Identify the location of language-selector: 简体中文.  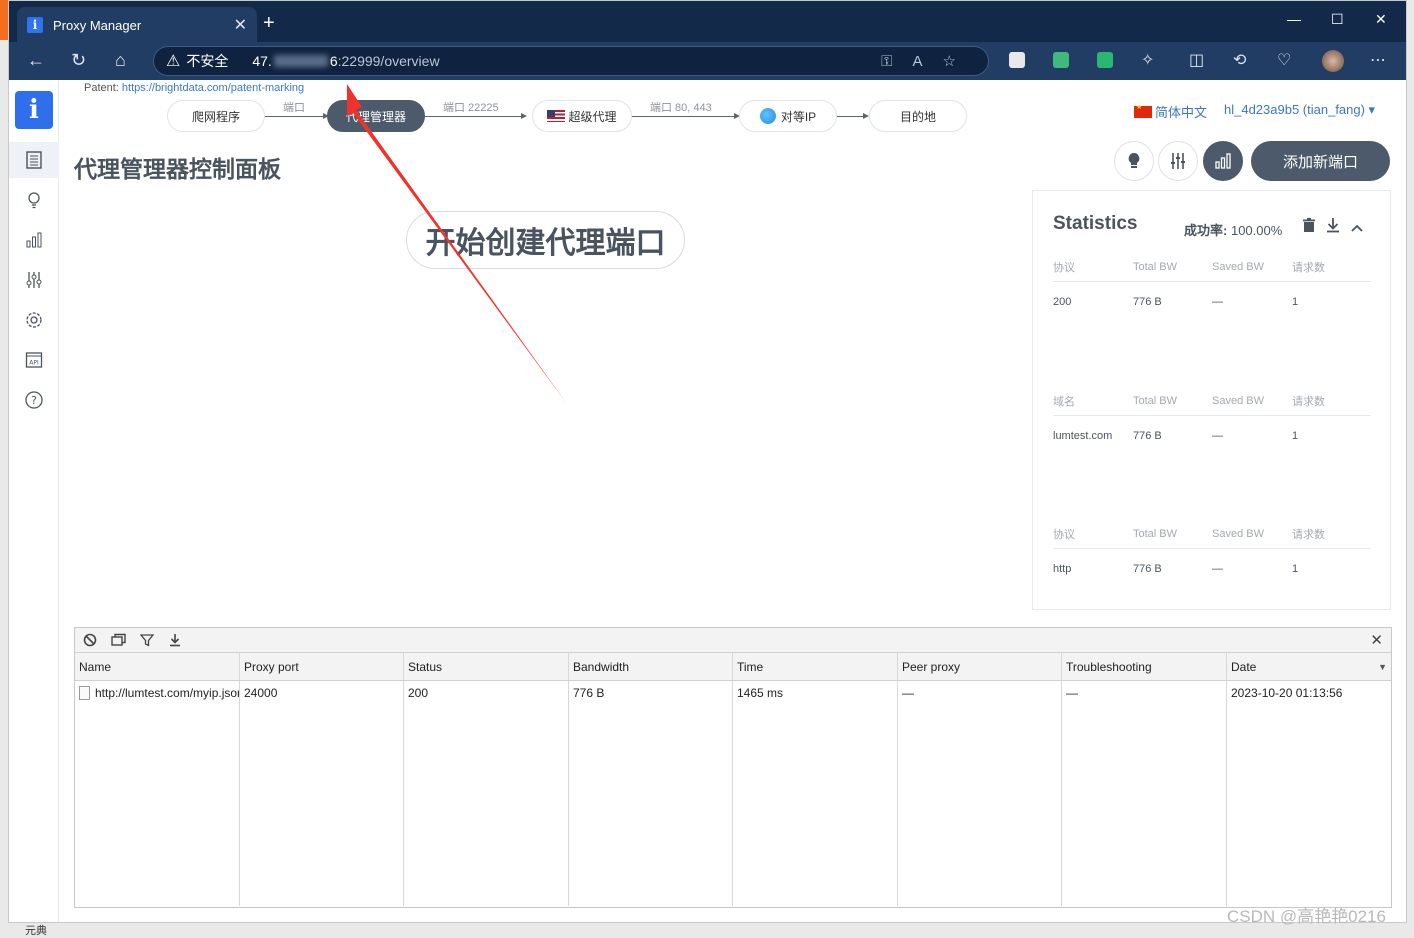
(1170, 111).